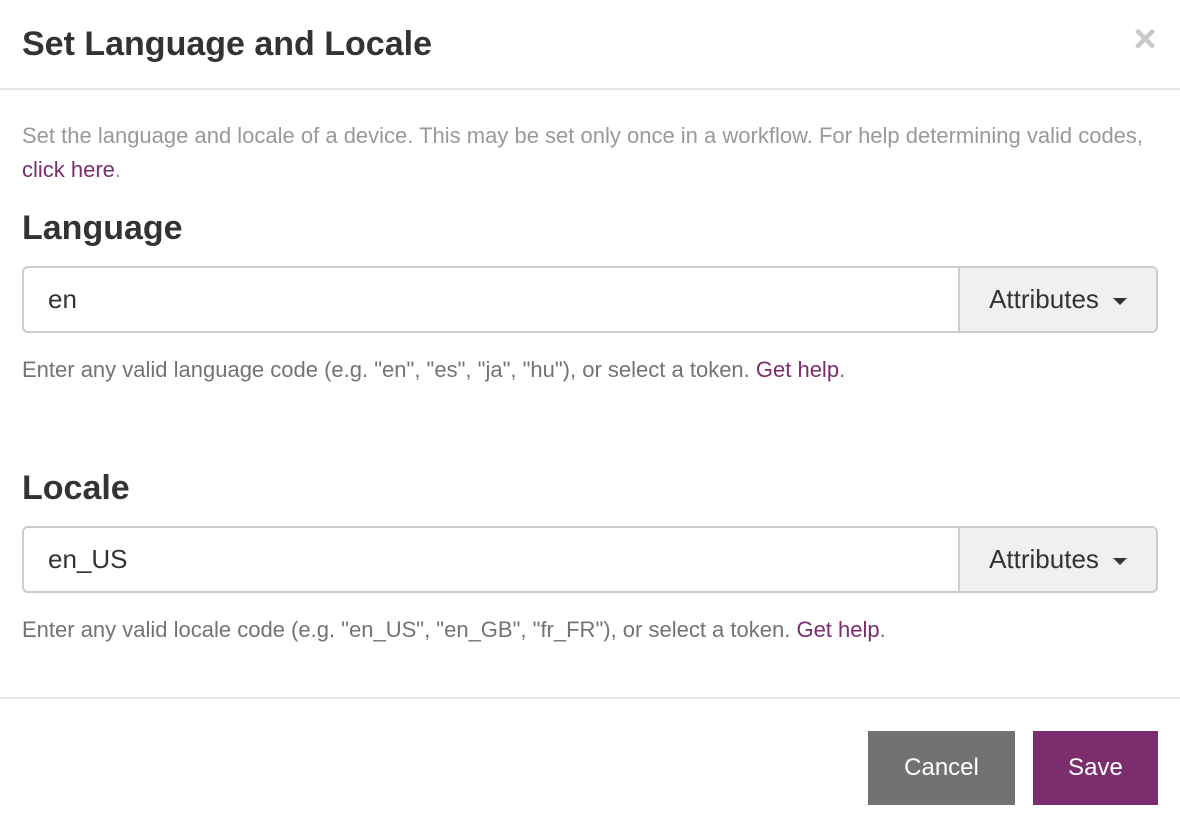  Describe the element at coordinates (837, 629) in the screenshot. I see `locale-get-help-link: Get help` at that location.